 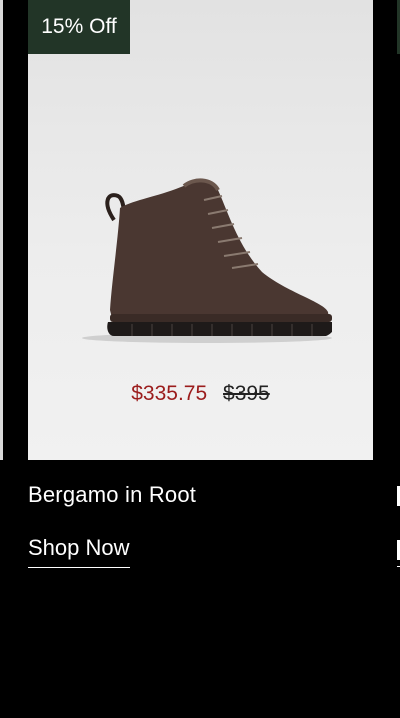 I want to click on price-row: $335.75 $395, so click(x=200, y=394).